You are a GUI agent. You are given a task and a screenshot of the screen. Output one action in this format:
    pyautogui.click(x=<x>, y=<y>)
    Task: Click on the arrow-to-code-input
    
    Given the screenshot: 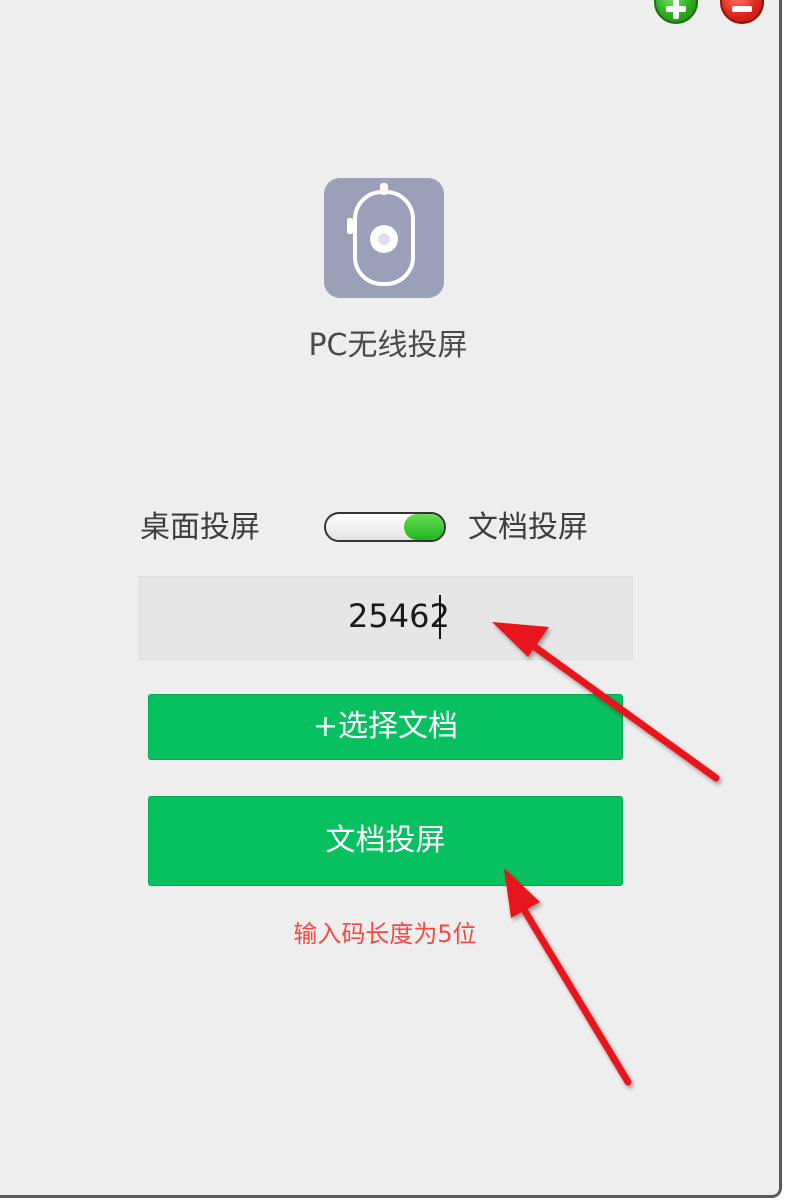 What is the action you would take?
    pyautogui.click(x=606, y=702)
    